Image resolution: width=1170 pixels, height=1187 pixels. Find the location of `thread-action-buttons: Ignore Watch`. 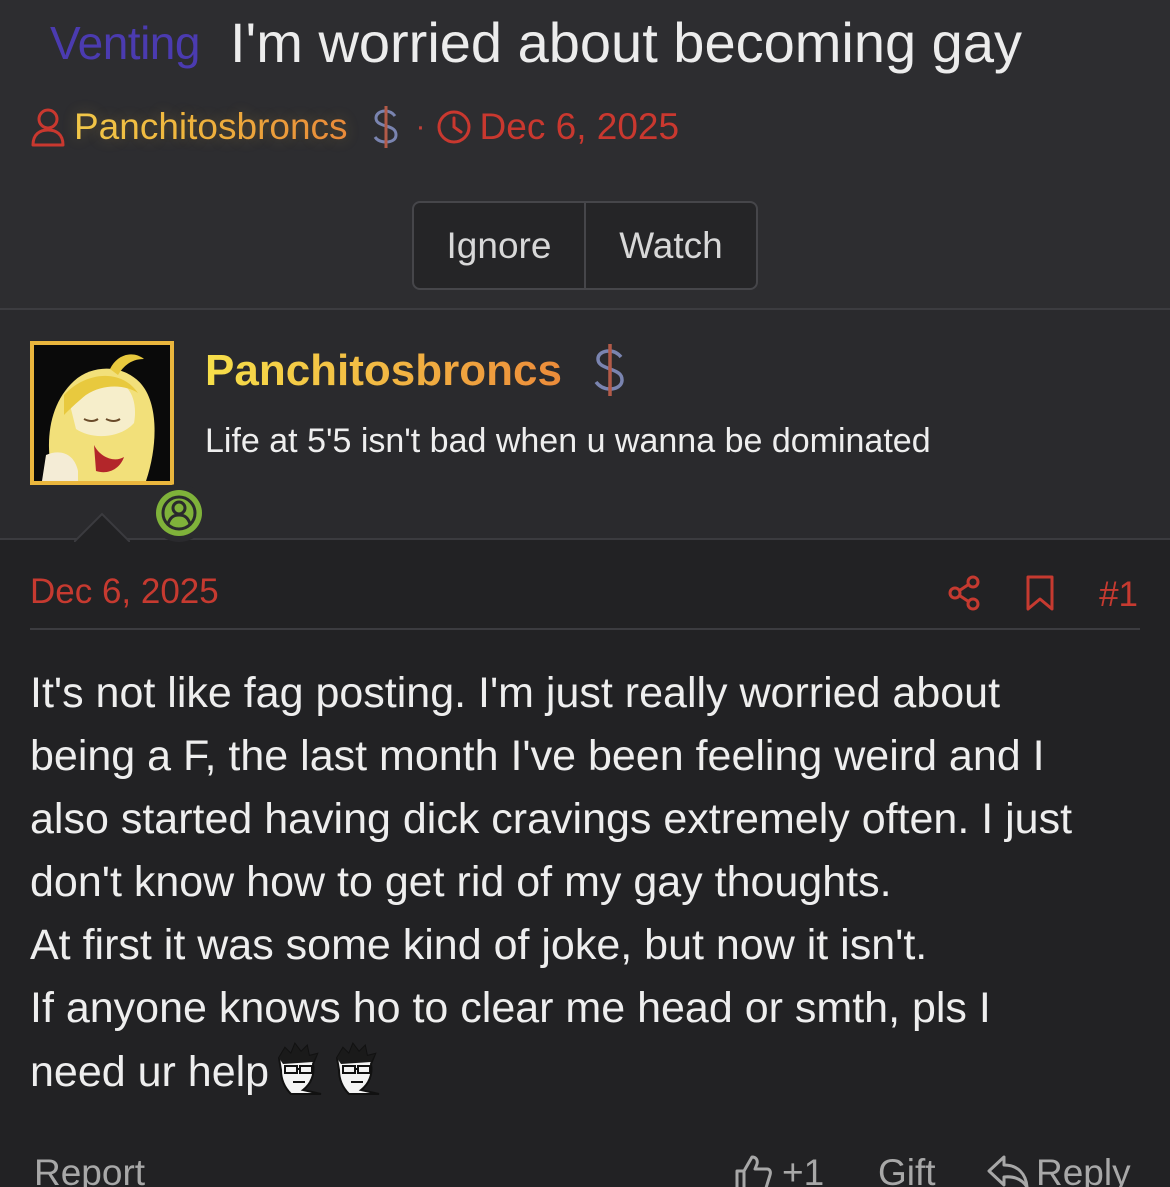

thread-action-buttons: Ignore Watch is located at coordinates (585, 245).